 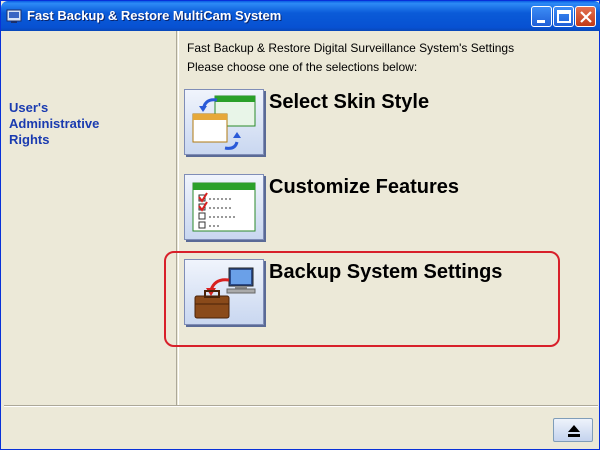 I want to click on bottom-divider-highlight, so click(x=301, y=406).